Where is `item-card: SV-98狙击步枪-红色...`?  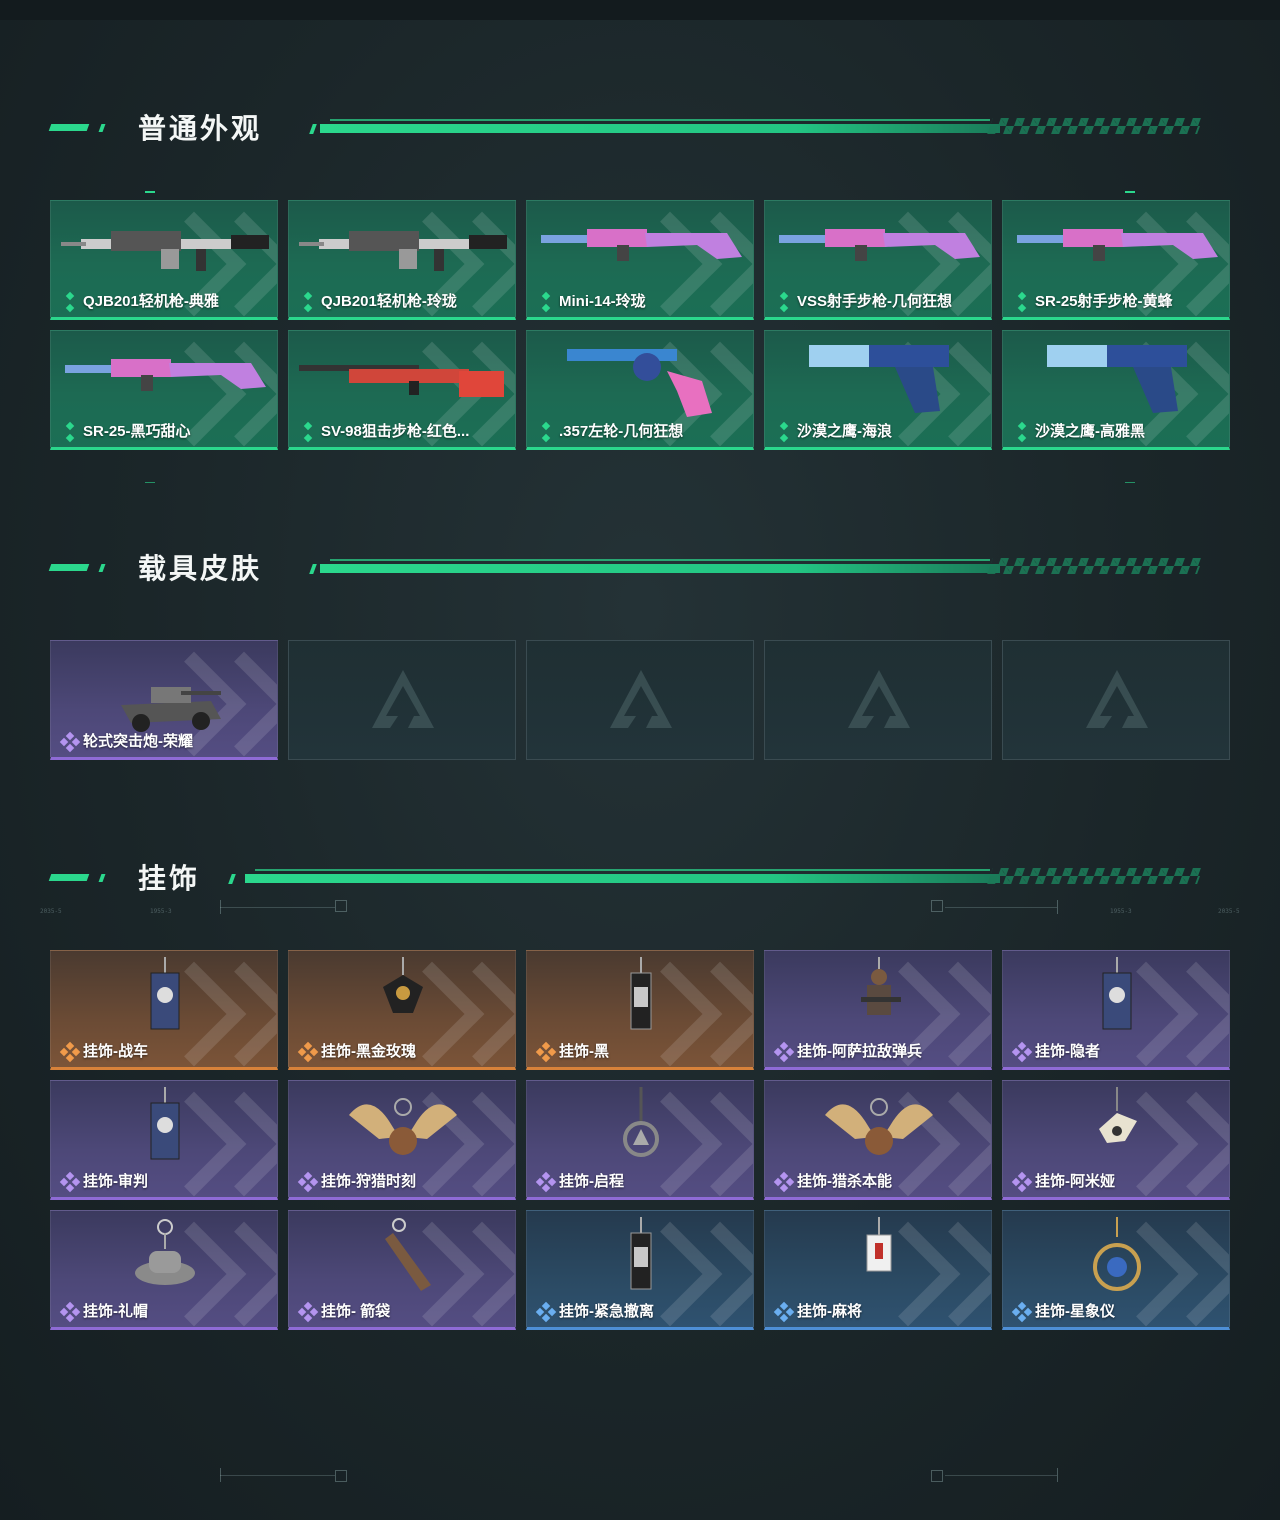
item-card: SV-98狙击步枪-红色... is located at coordinates (402, 390).